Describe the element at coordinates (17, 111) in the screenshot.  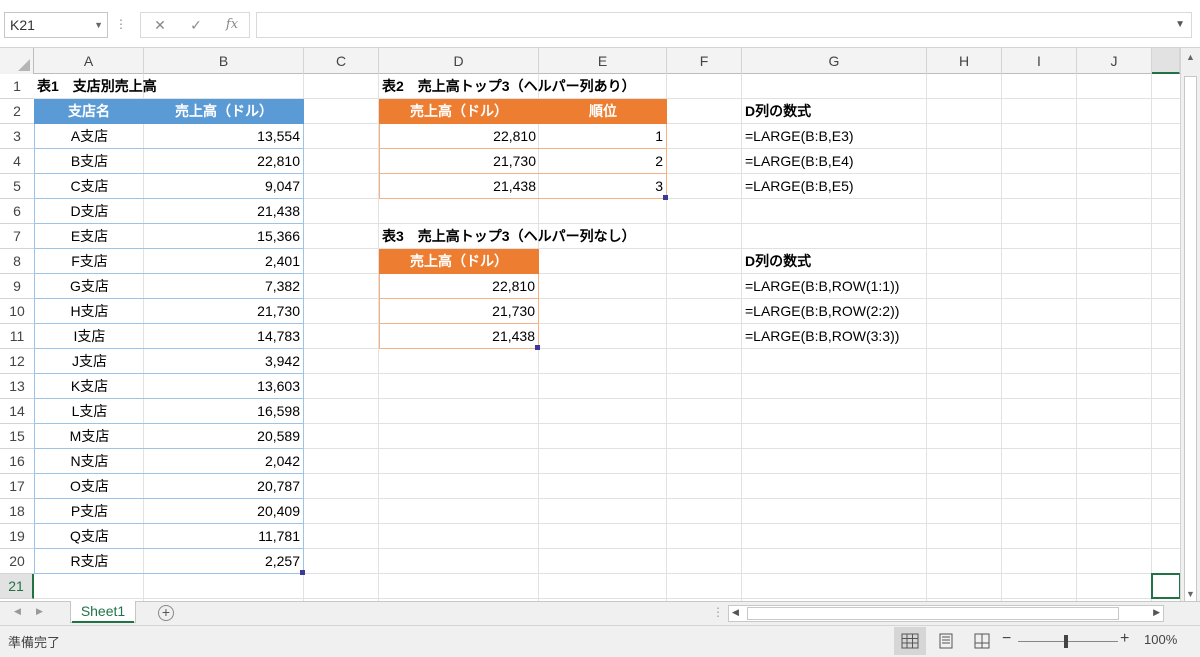
I see `row-header-2: 2` at that location.